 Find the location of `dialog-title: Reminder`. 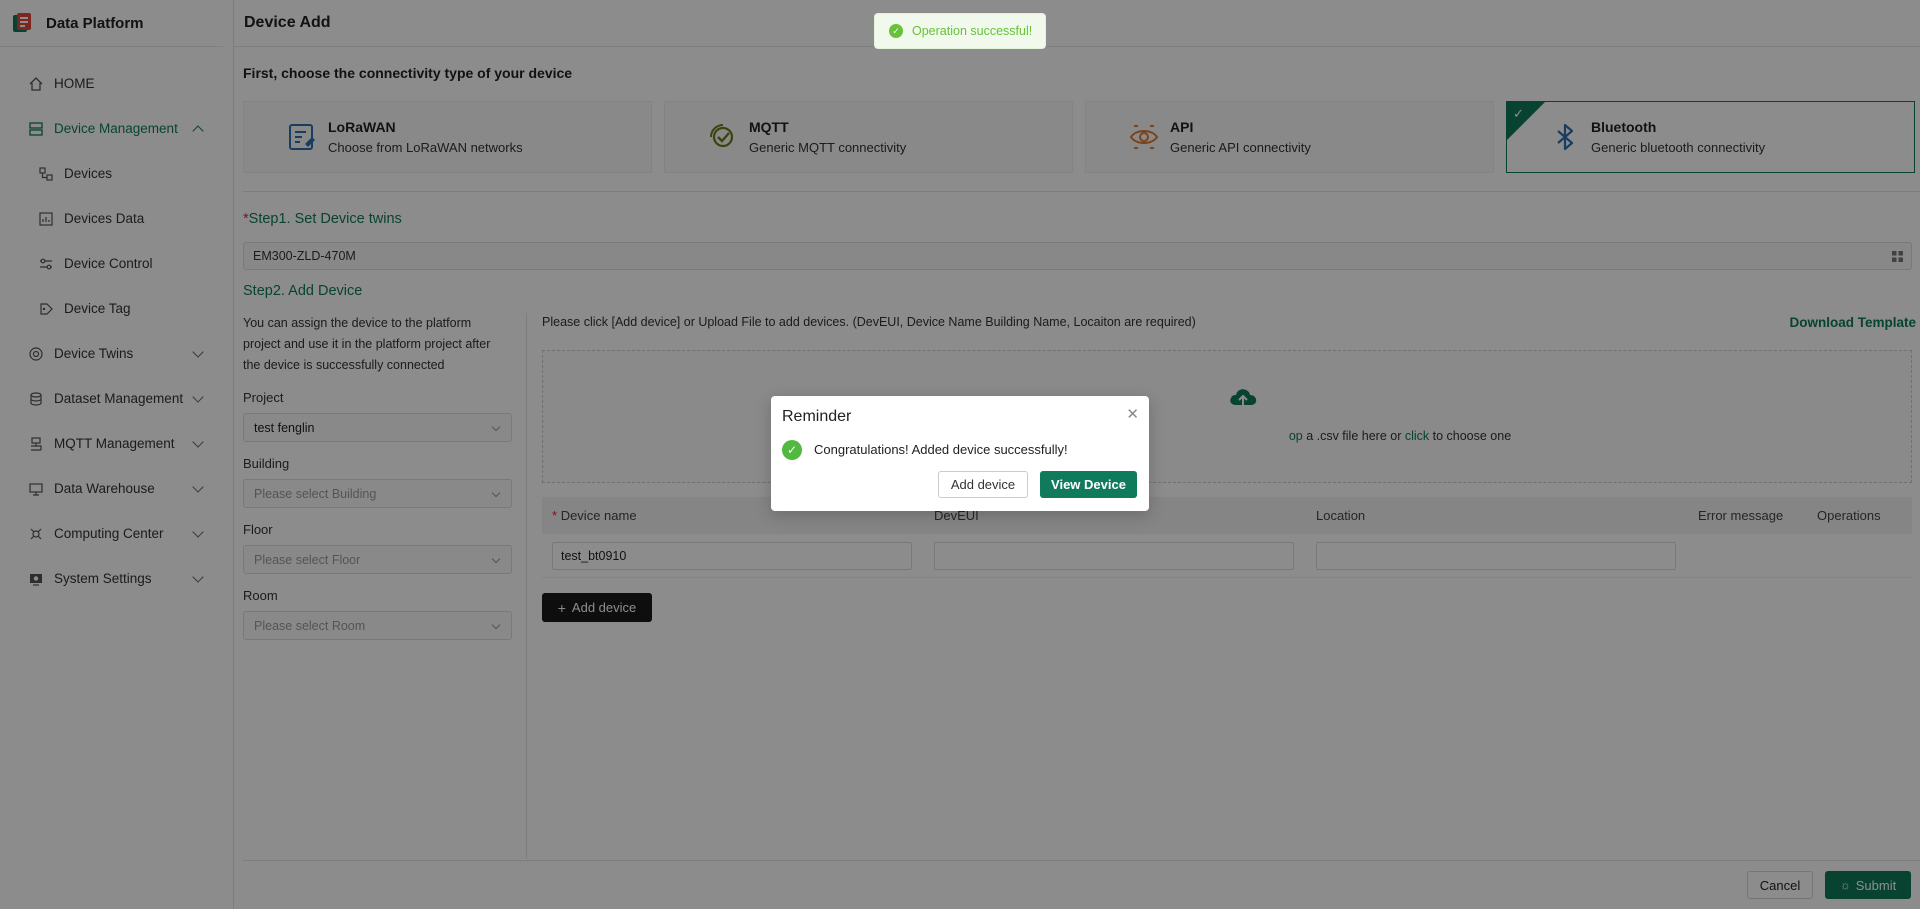

dialog-title: Reminder is located at coordinates (817, 416).